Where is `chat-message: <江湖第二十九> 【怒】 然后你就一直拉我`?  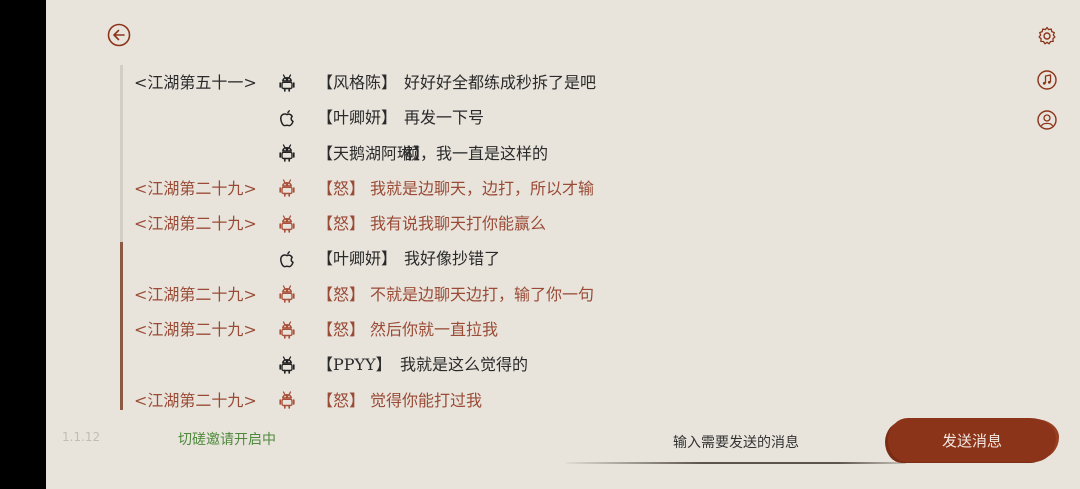
chat-message: <江湖第二十九> 【怒】 然后你就一直拉我 is located at coordinates (350, 329).